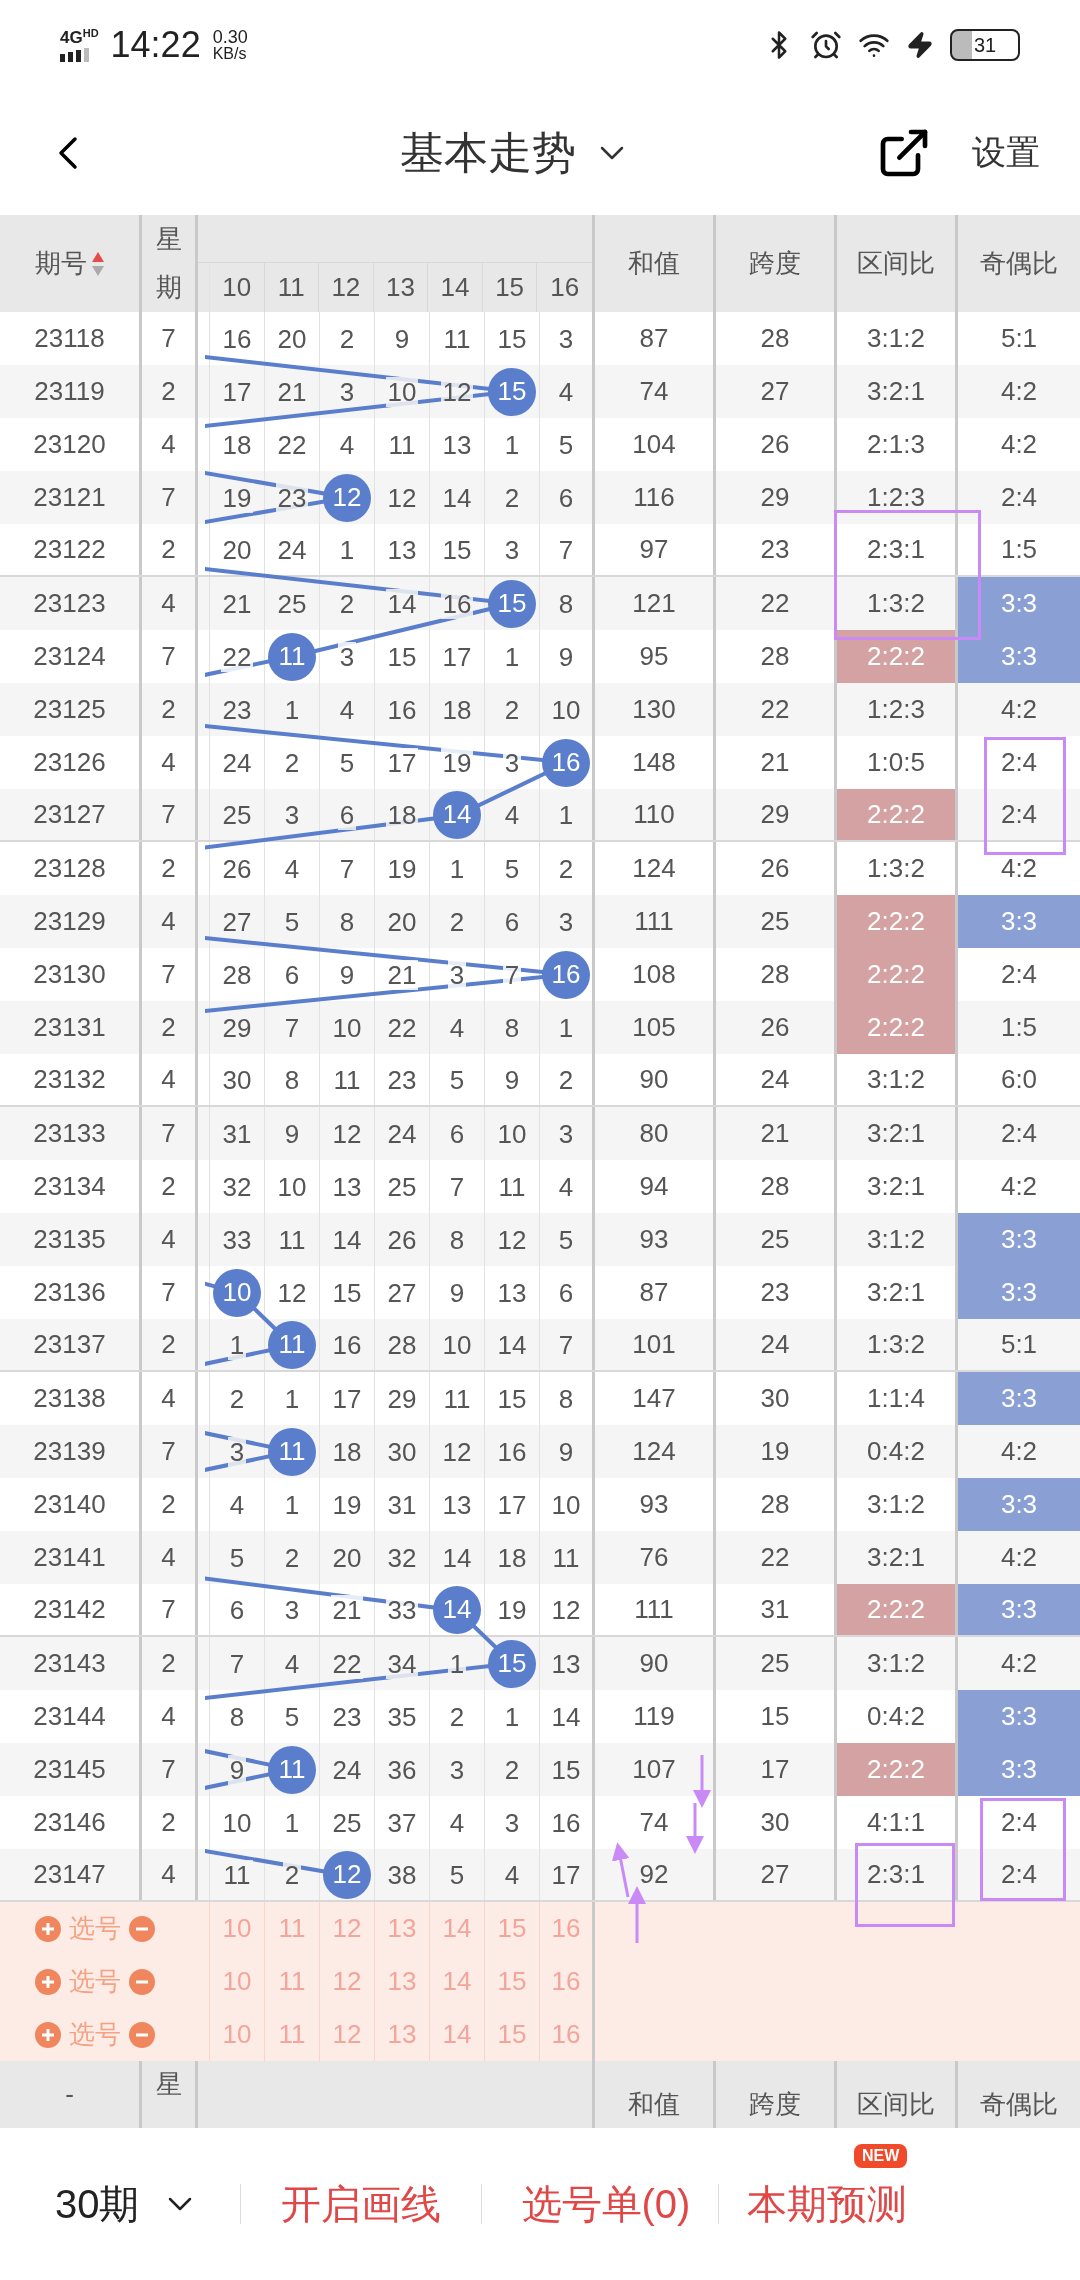  Describe the element at coordinates (400, 287) in the screenshot. I see `number-header: 13` at that location.